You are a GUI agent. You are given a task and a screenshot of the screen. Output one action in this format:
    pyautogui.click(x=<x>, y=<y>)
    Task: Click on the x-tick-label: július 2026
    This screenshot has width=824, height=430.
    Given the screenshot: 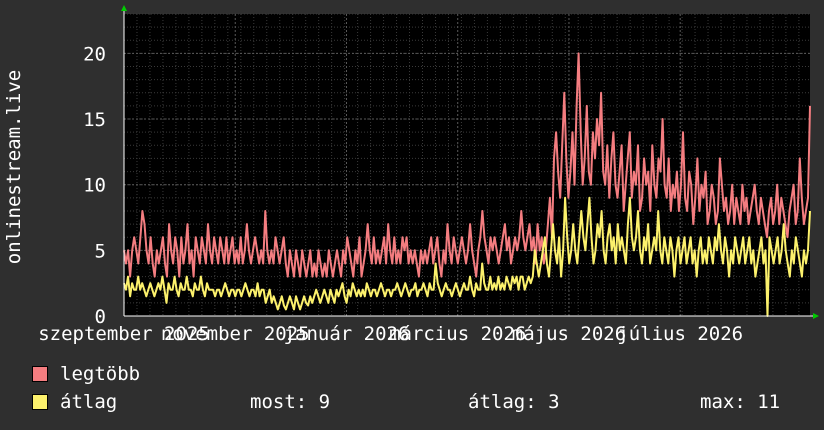 What is the action you would take?
    pyautogui.click(x=680, y=334)
    